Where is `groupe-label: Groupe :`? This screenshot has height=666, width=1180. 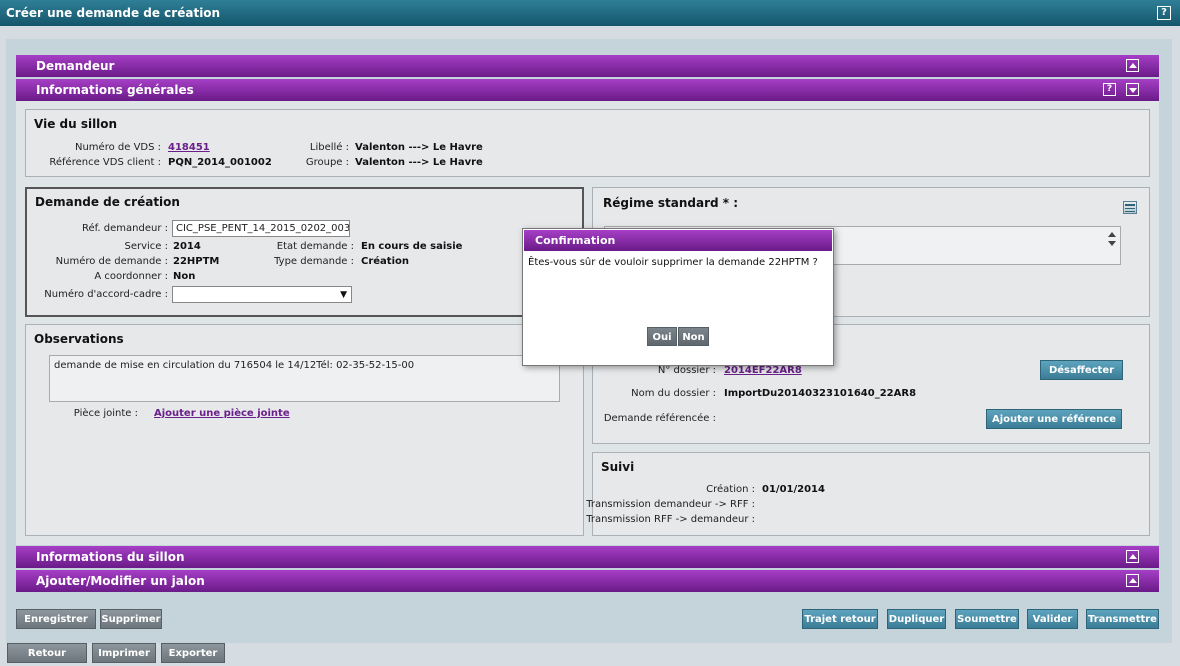
groupe-label: Groupe : is located at coordinates (327, 162).